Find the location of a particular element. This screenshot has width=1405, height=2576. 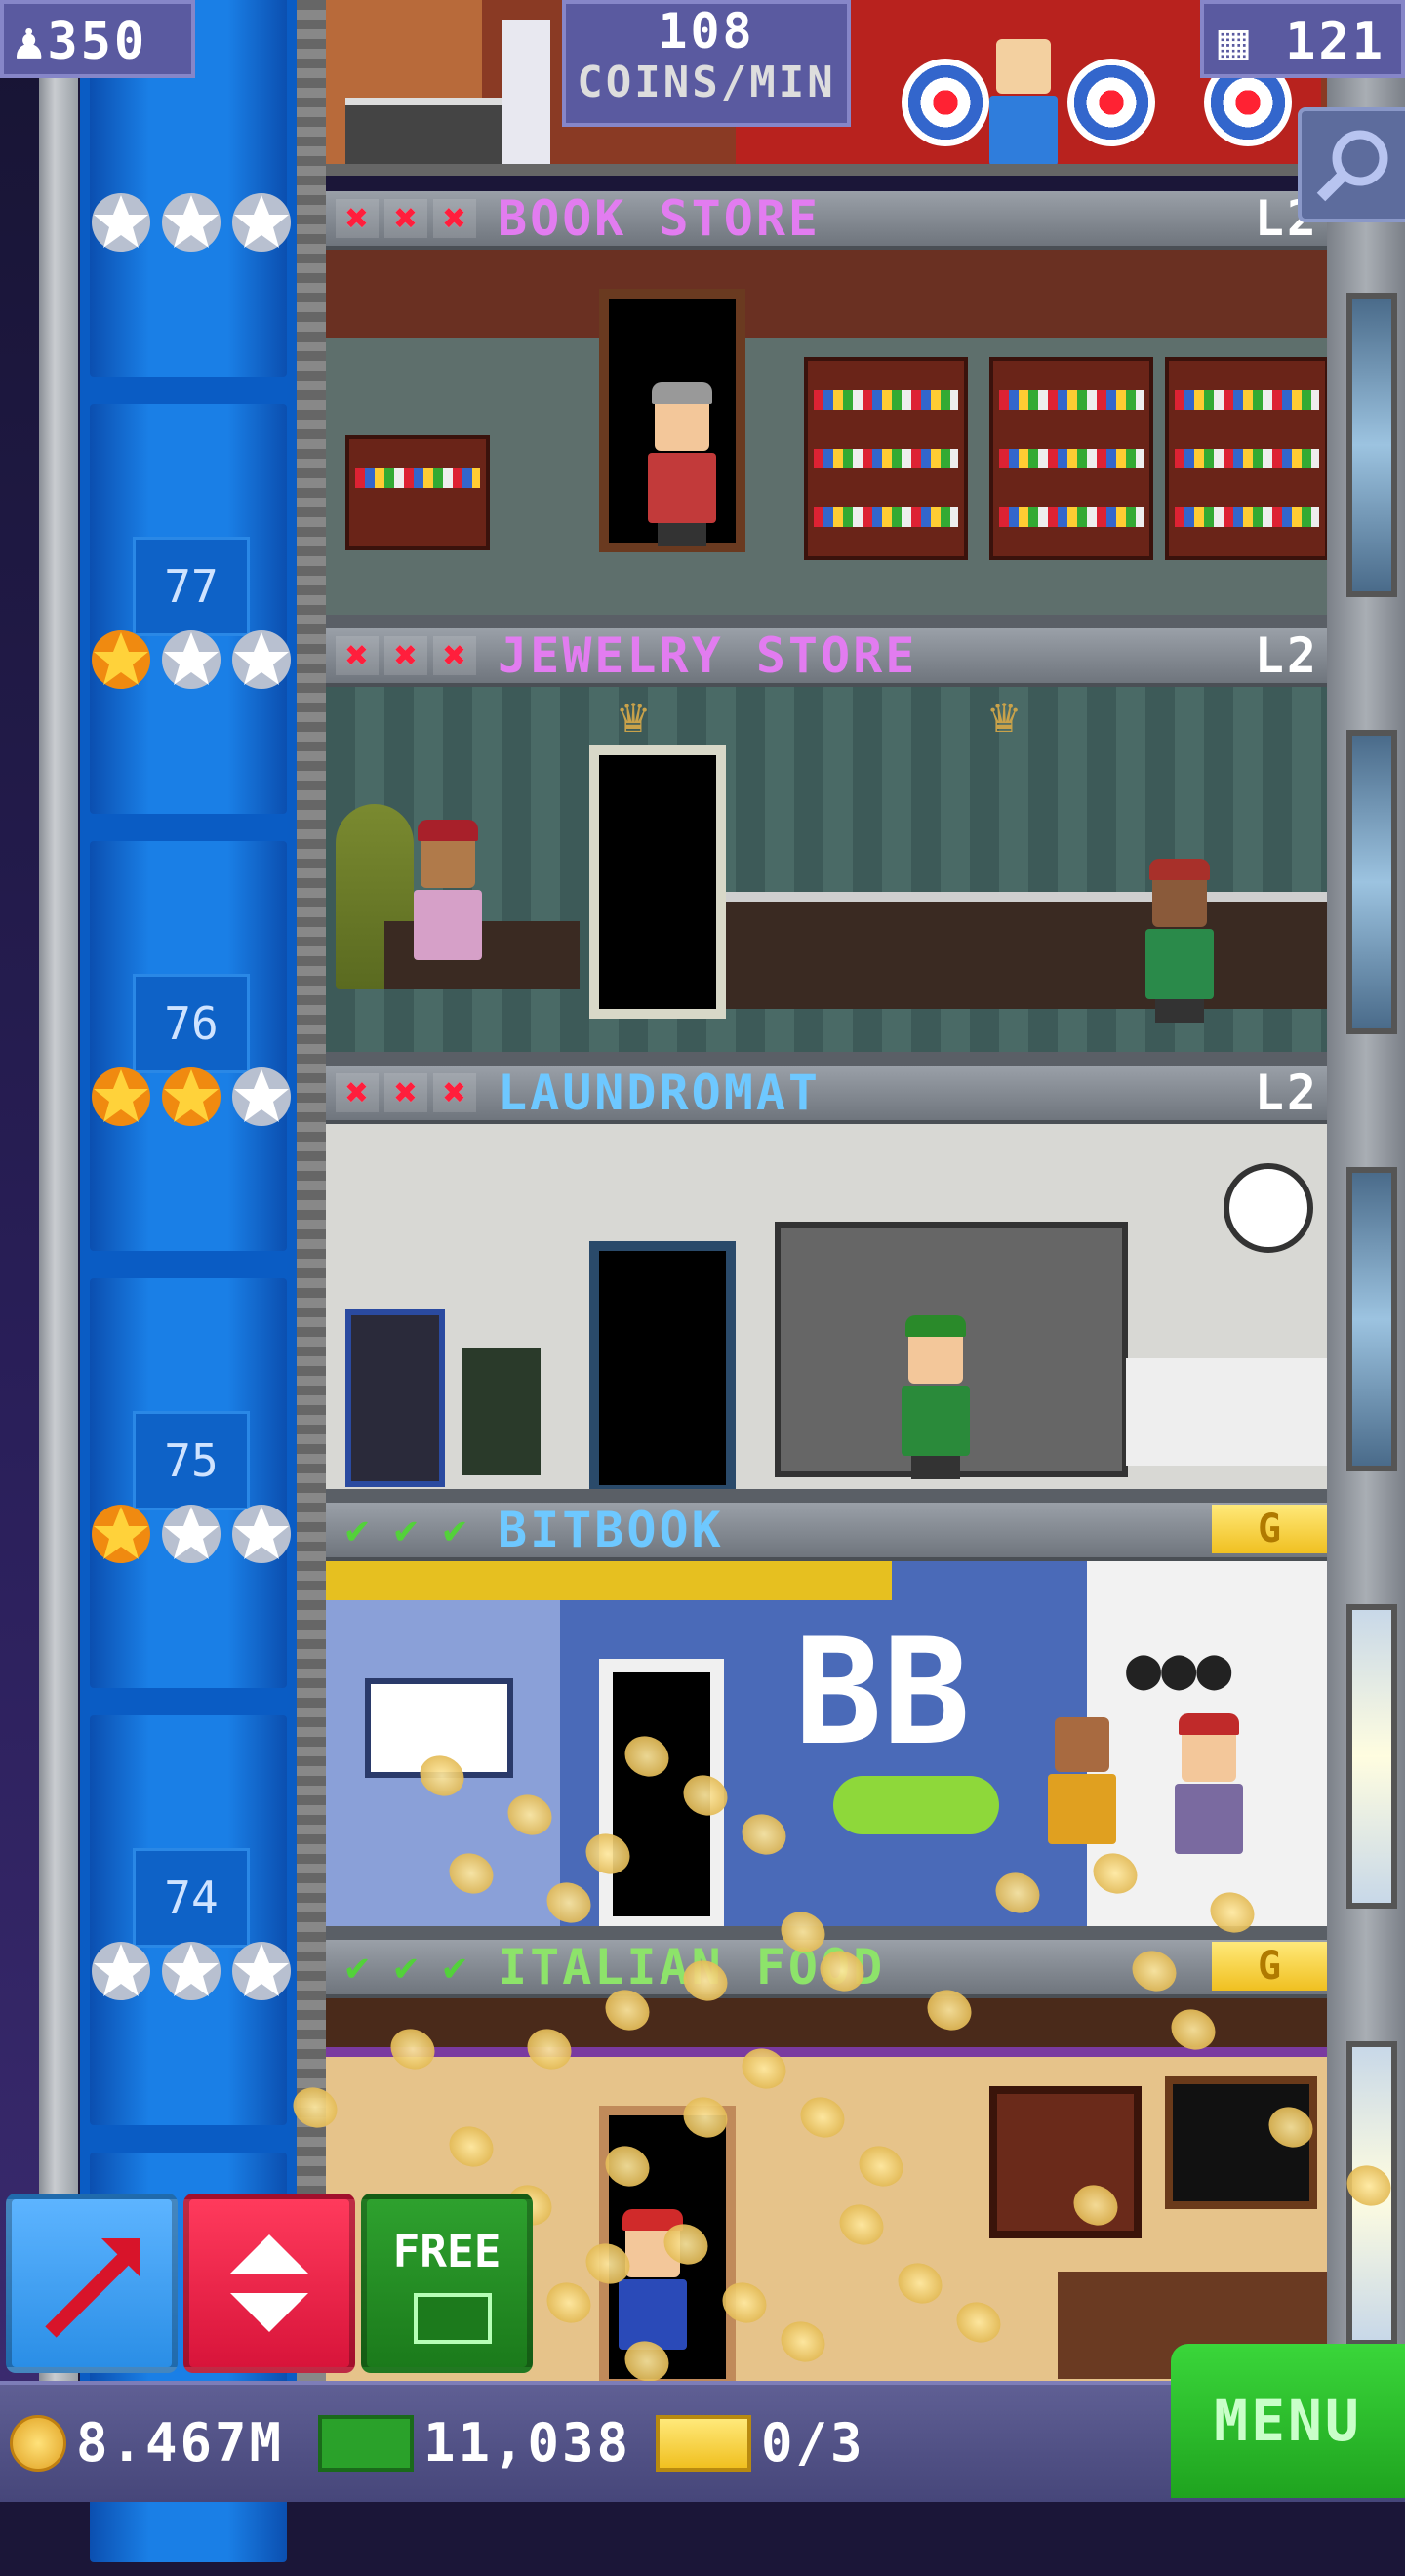

bitbook-logo: BB is located at coordinates (882, 1693).